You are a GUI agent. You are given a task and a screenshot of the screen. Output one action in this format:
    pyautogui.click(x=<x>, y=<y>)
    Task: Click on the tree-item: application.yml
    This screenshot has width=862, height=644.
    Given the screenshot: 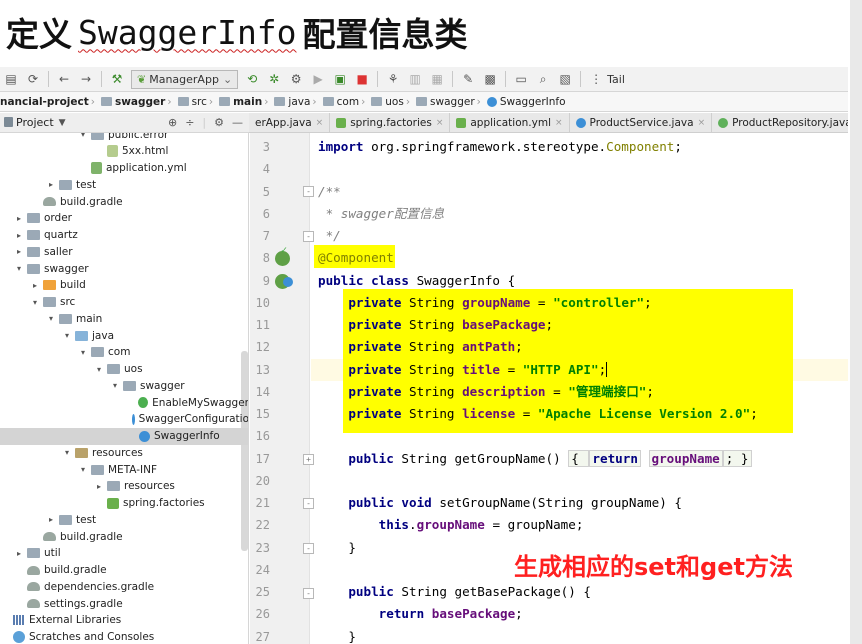 What is the action you would take?
    pyautogui.click(x=124, y=168)
    